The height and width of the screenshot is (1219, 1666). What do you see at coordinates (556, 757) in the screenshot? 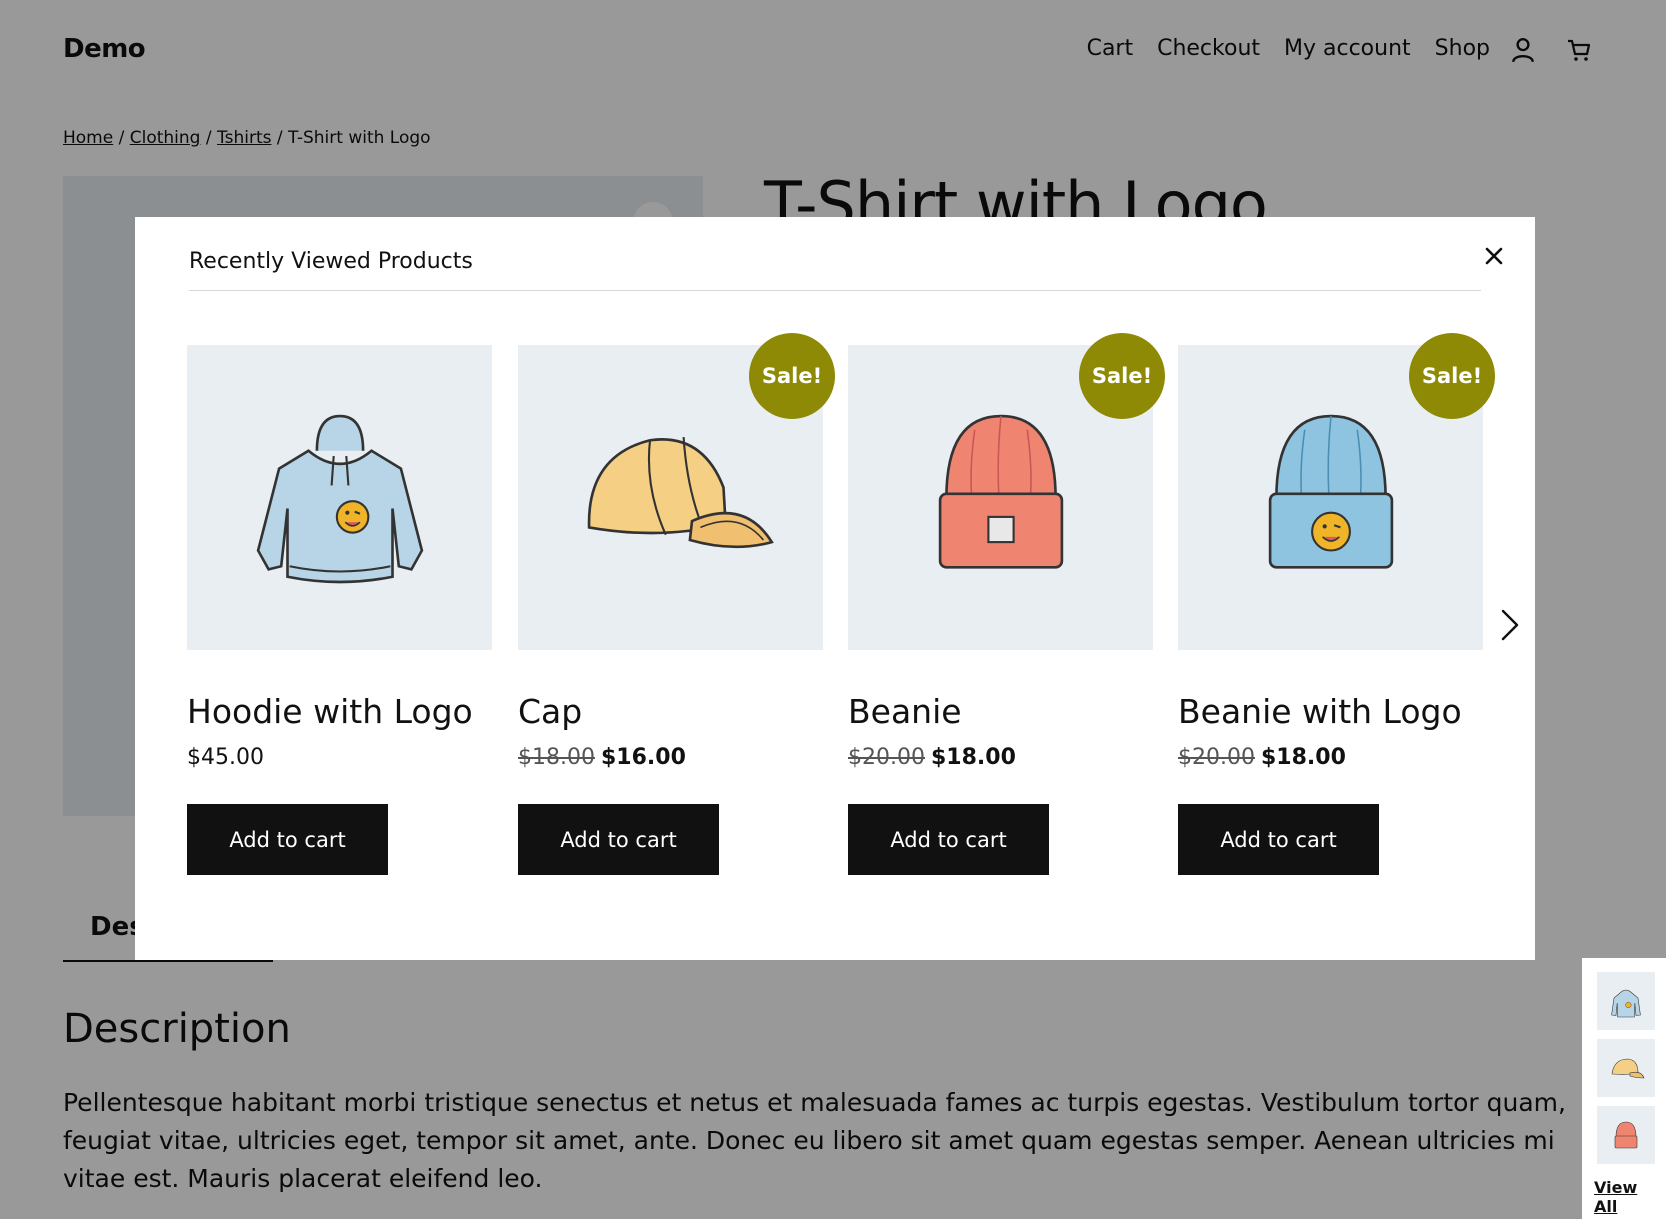
I see `price-old: $18.00` at bounding box center [556, 757].